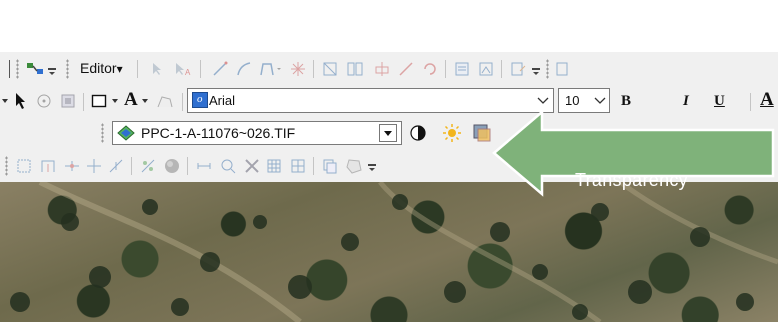 Image resolution: width=778 pixels, height=322 pixels. I want to click on select-by-line-icon, so click(48, 166).